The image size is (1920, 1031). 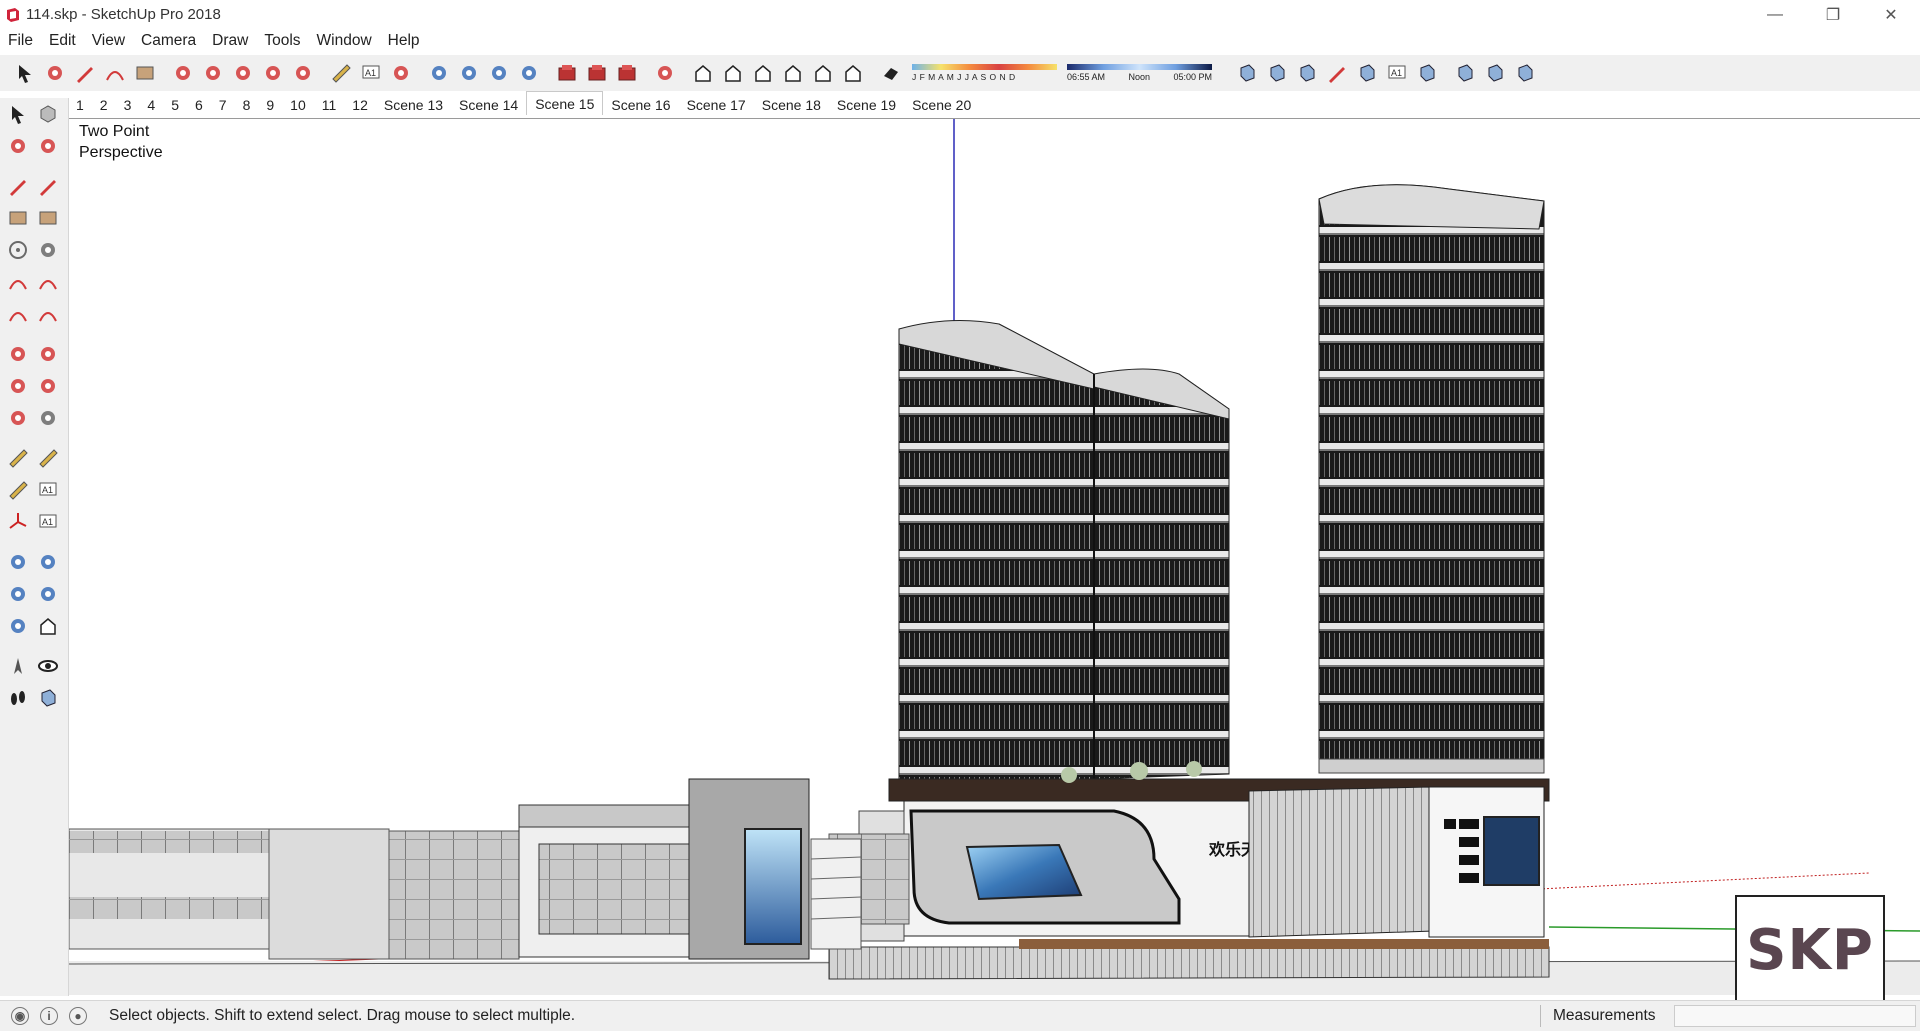 What do you see at coordinates (627, 73) in the screenshot?
I see `layout-icon` at bounding box center [627, 73].